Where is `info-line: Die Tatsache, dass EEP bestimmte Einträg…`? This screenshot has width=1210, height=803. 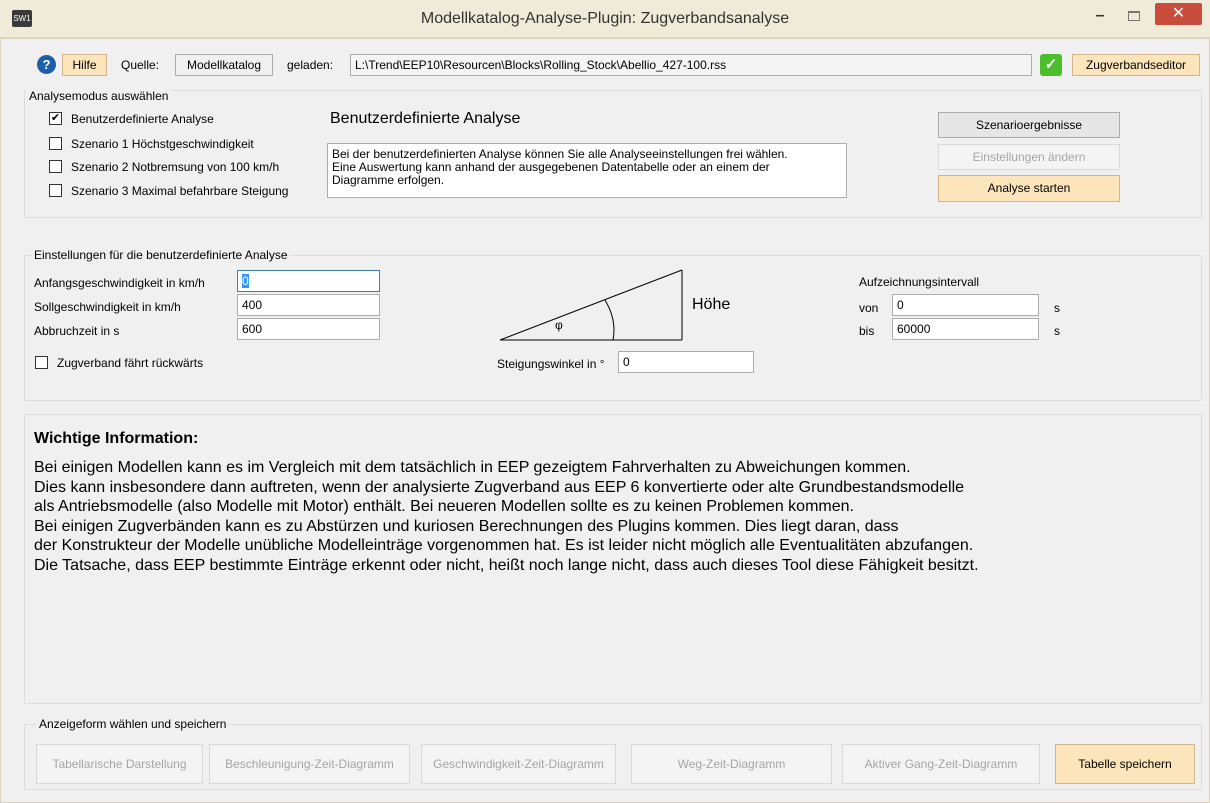 info-line: Die Tatsache, dass EEP bestimmte Einträg… is located at coordinates (506, 565).